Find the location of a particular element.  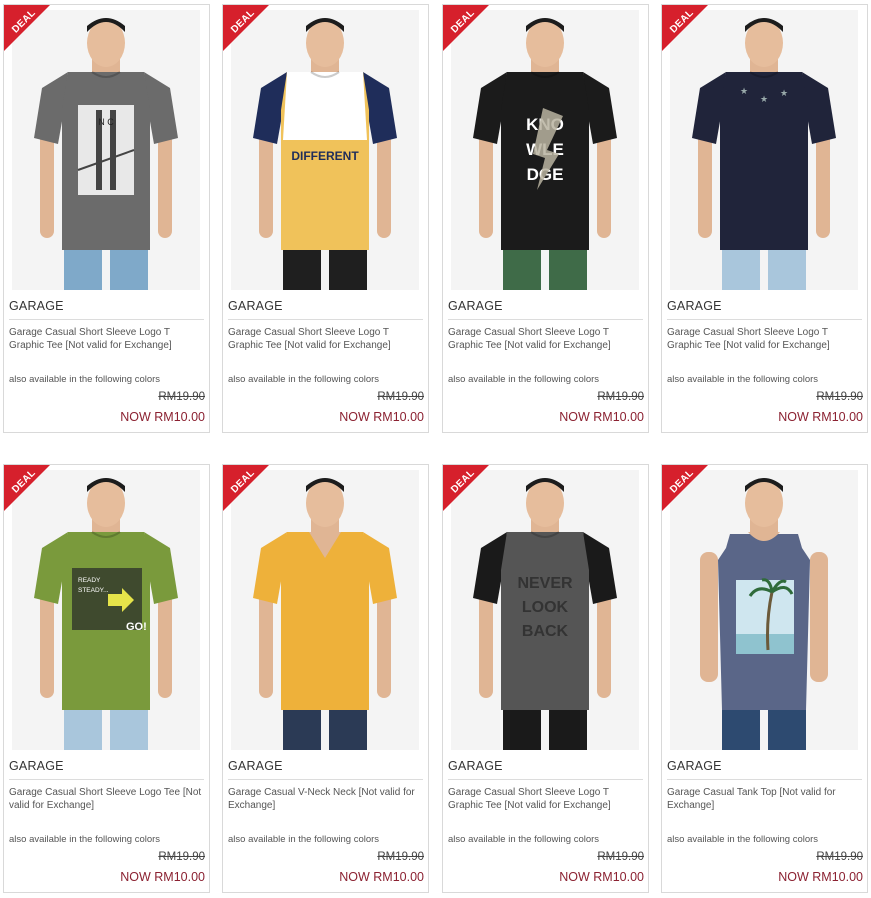

svg-text: N C is located at coordinates (106, 122).